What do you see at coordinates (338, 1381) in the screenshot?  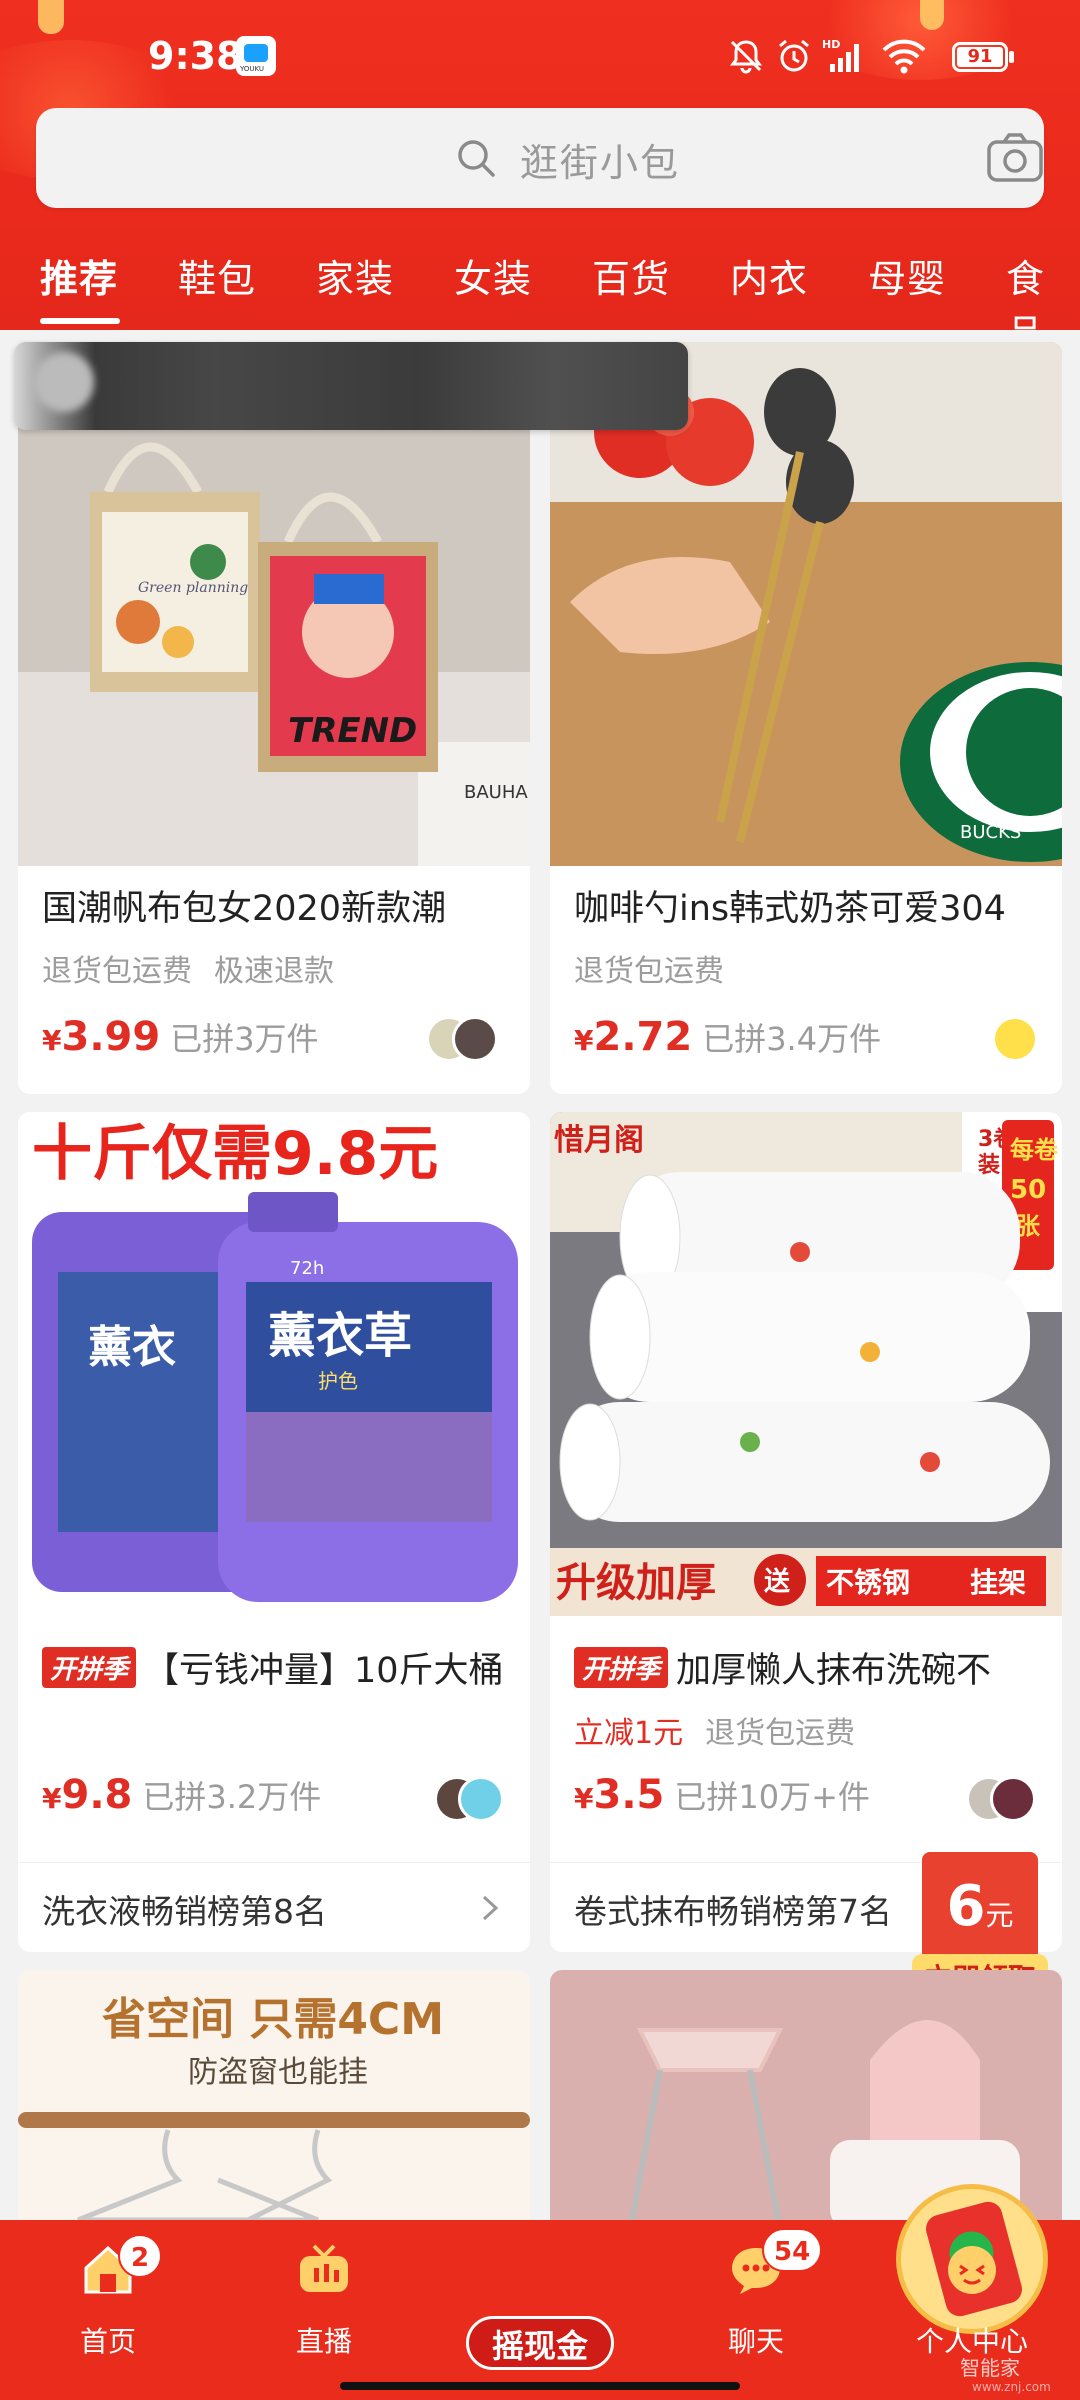 I see `svg-text: 护色` at bounding box center [338, 1381].